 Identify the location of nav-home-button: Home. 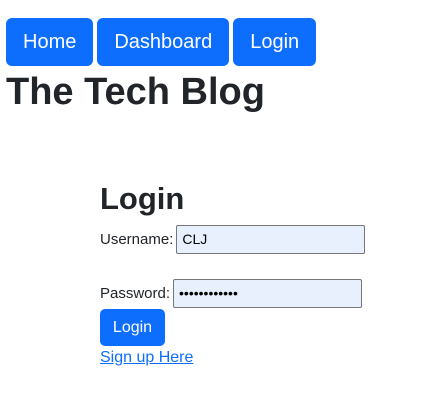
(50, 42).